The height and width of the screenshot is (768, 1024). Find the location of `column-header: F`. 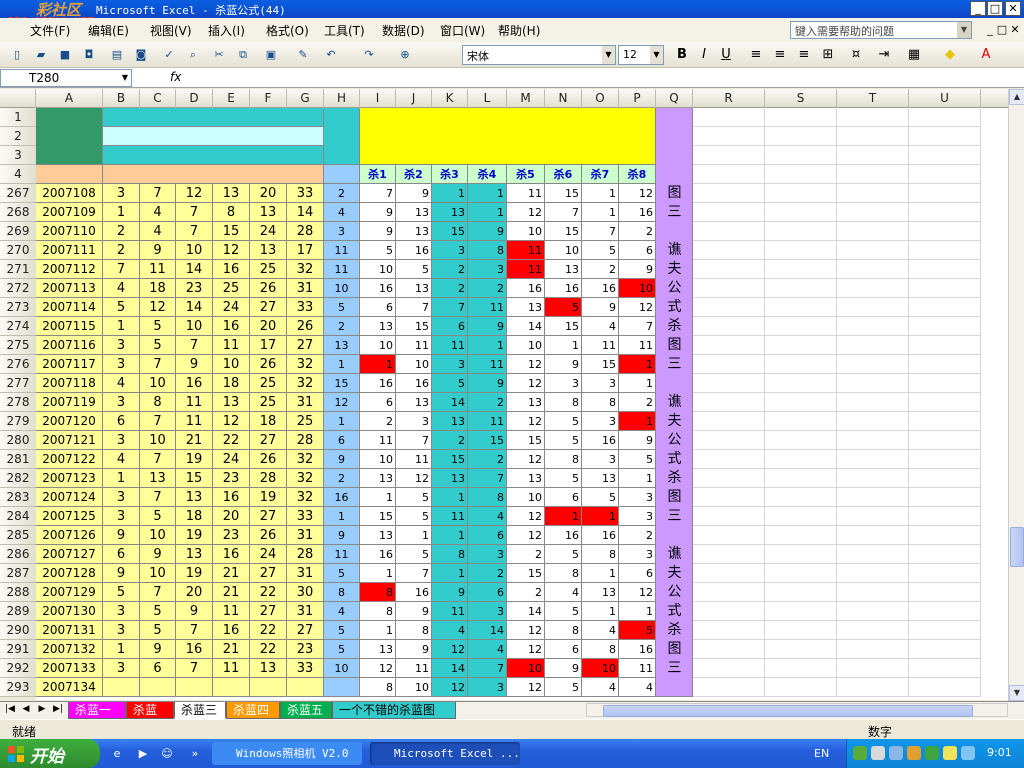

column-header: F is located at coordinates (268, 98).